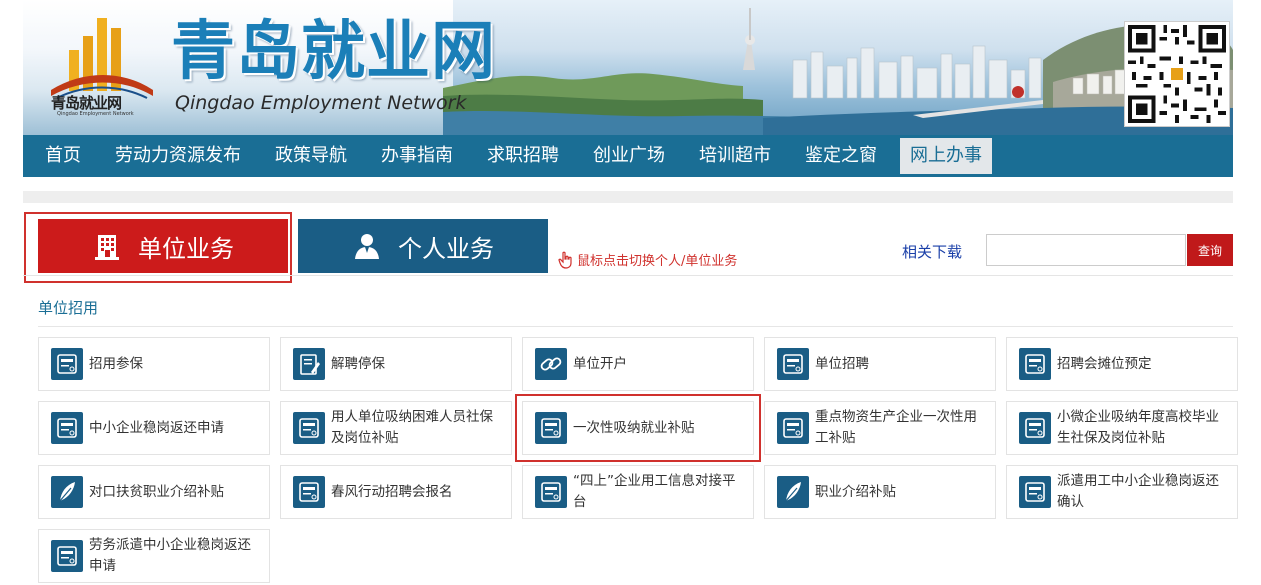  I want to click on service-card: 招用参保, so click(154, 364).